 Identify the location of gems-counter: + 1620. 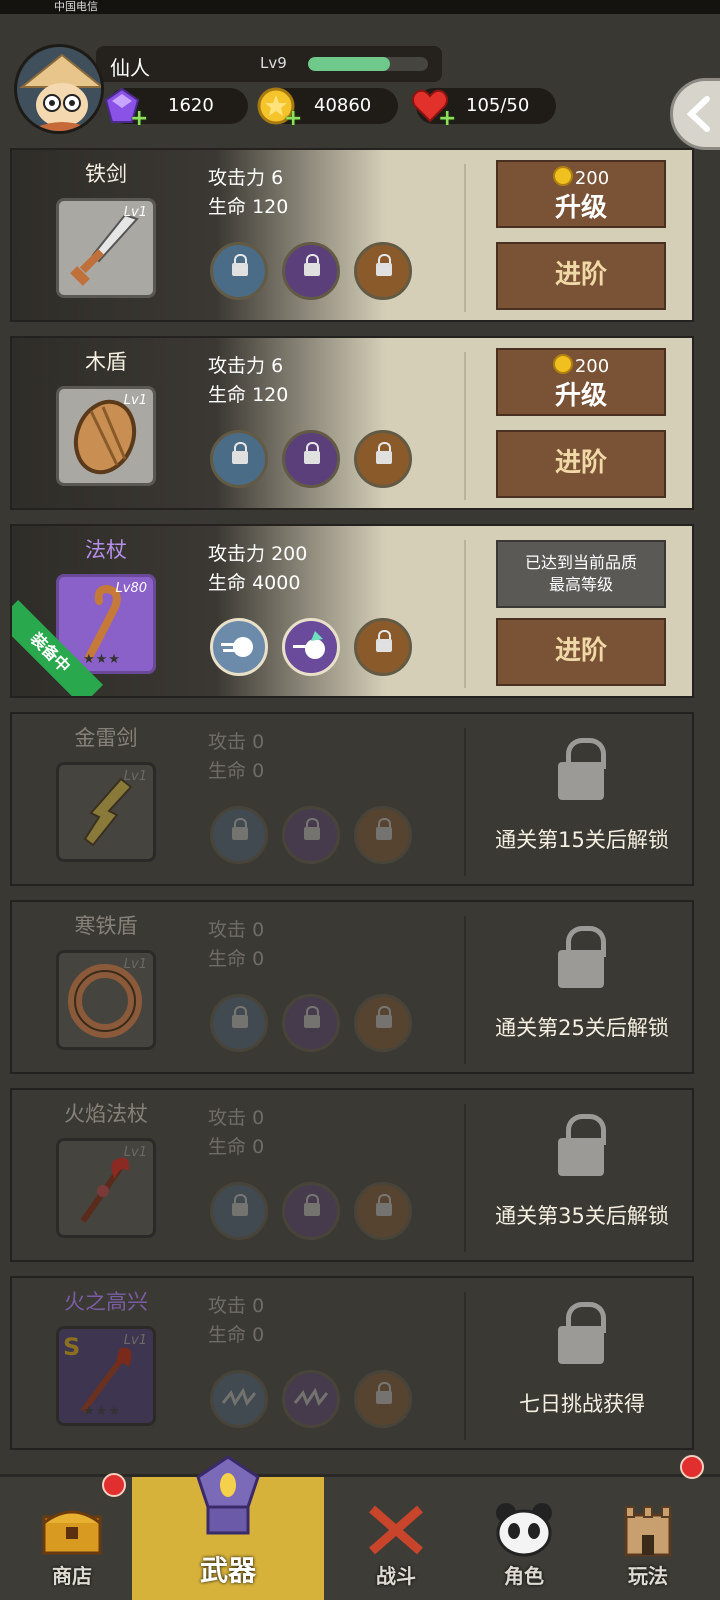
(176, 108).